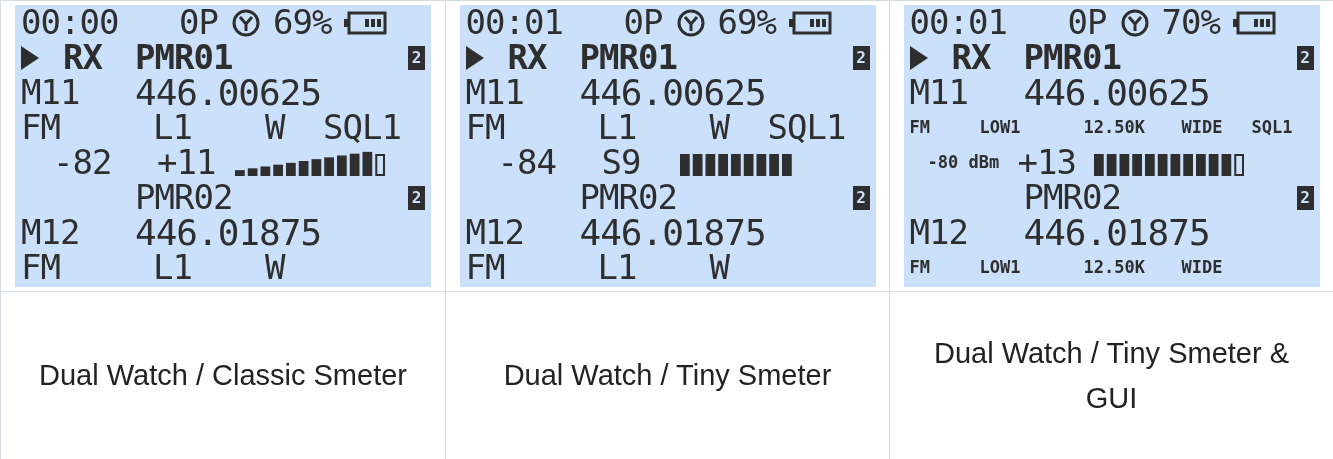 The width and height of the screenshot is (1333, 459). What do you see at coordinates (1047, 162) in the screenshot?
I see `signal-reading: +13` at bounding box center [1047, 162].